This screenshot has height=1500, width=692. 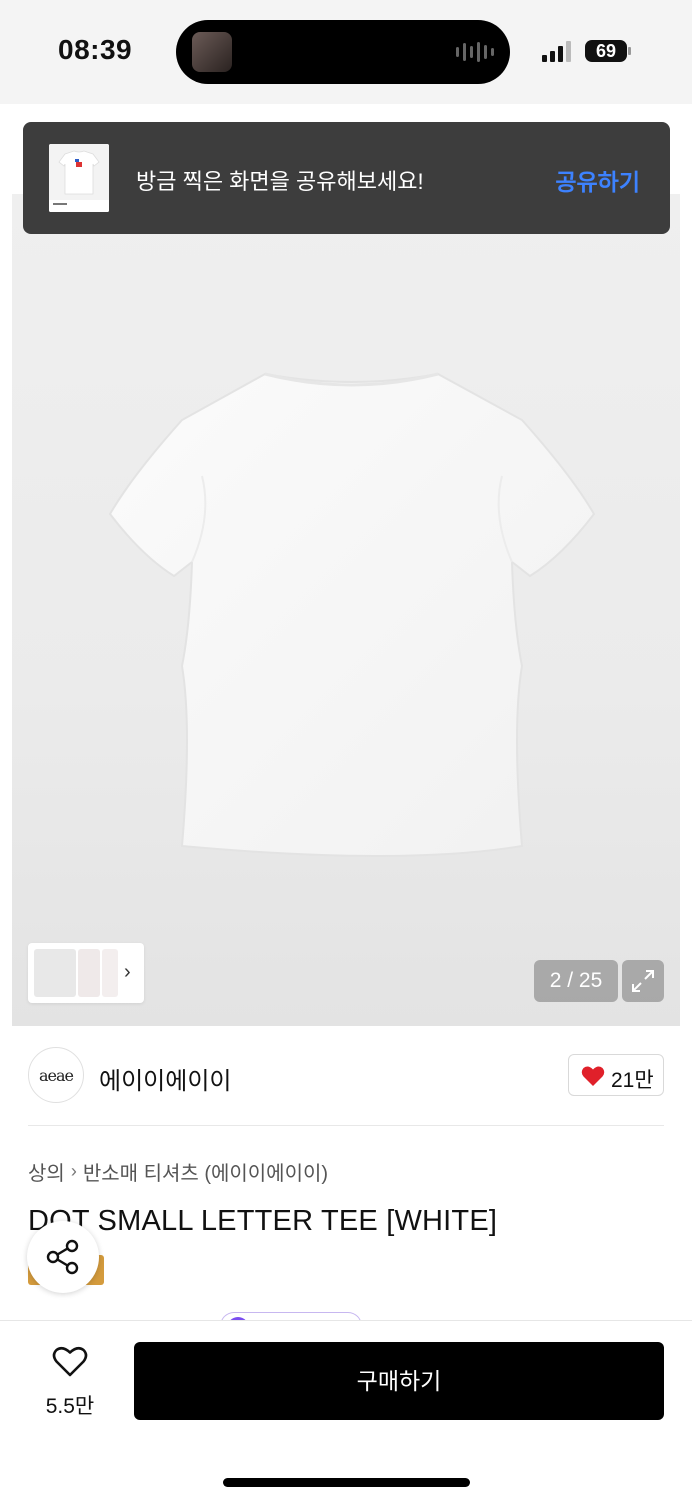 I want to click on home-indicator, so click(x=346, y=1482).